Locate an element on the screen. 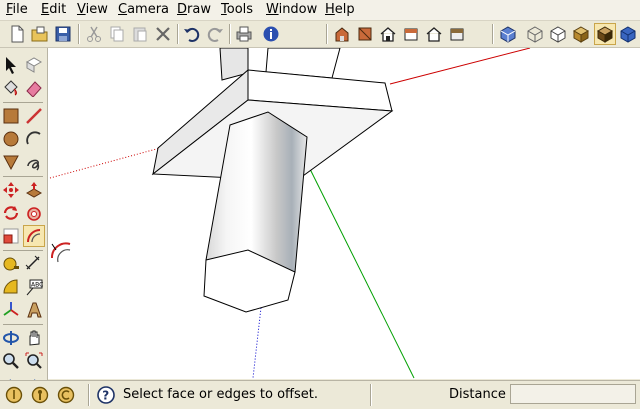 This screenshot has width=640, height=409. wireframe-style-icon is located at coordinates (535, 34).